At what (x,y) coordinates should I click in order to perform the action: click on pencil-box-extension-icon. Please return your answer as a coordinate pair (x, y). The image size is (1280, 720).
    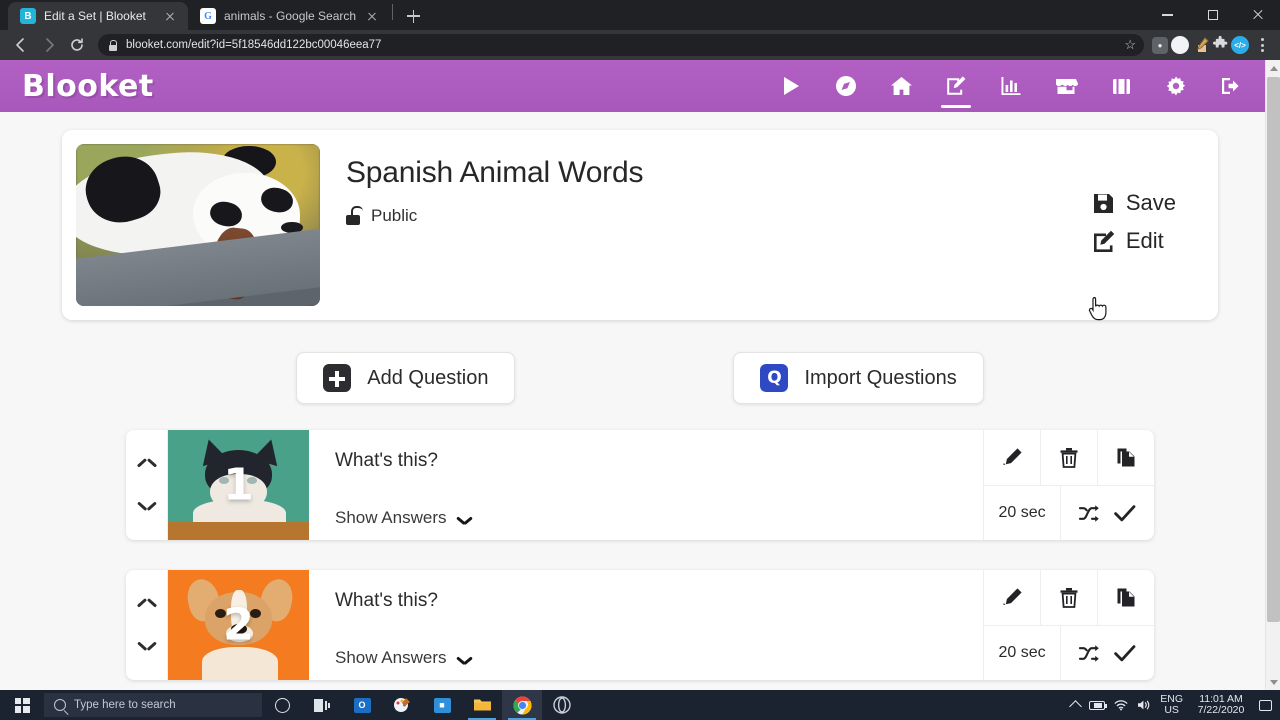
    Looking at the image, I should click on (1201, 45).